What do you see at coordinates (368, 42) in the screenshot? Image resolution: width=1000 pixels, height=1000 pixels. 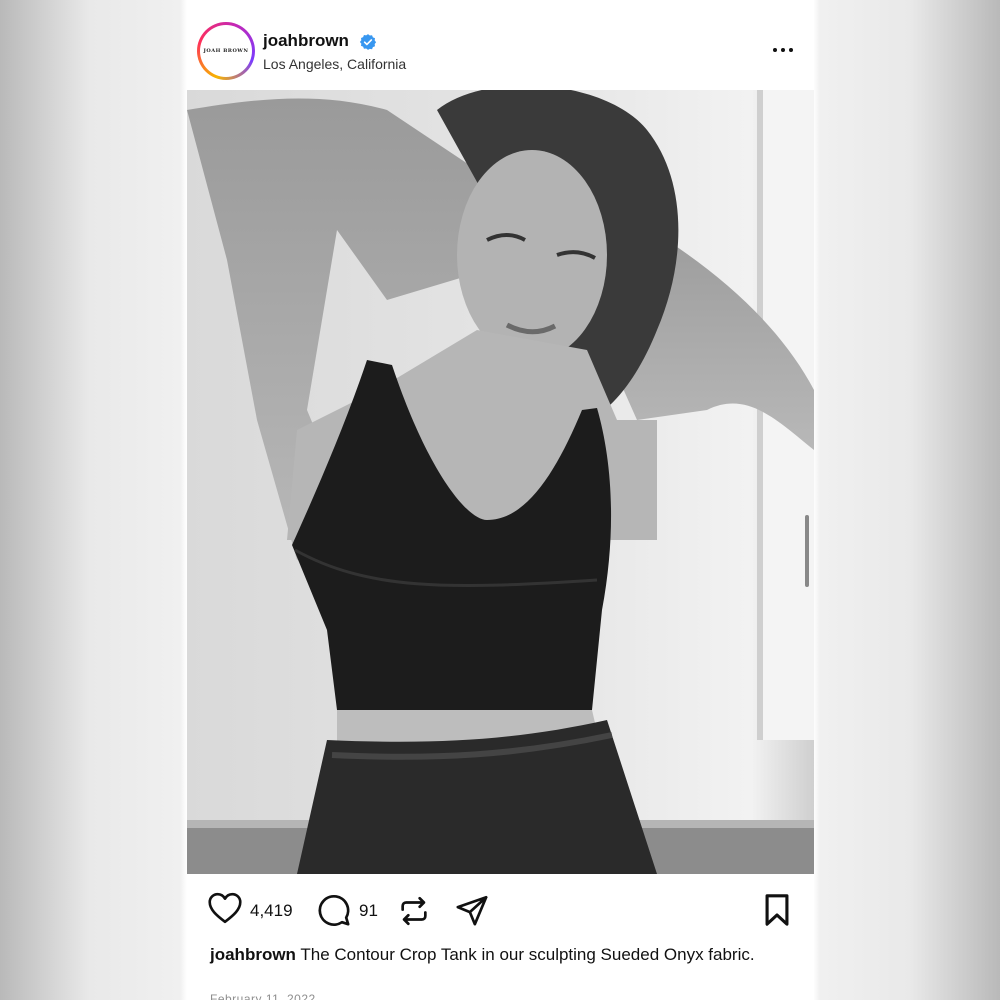 I see `verified-badge-icon` at bounding box center [368, 42].